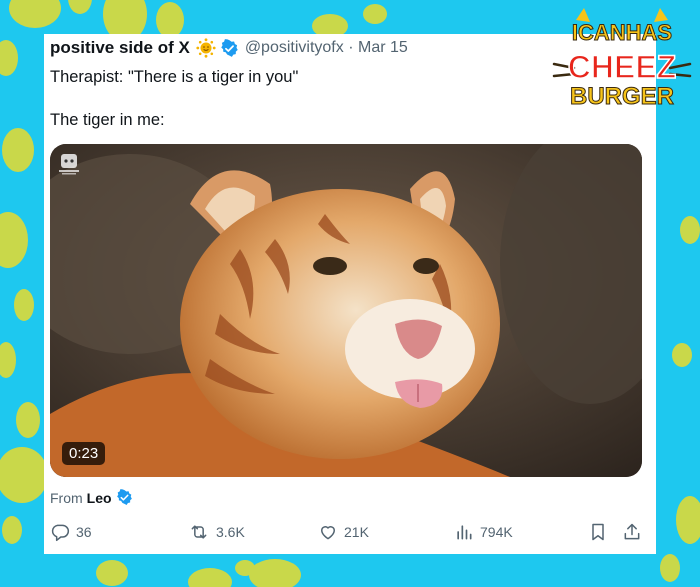 The width and height of the screenshot is (700, 587). Describe the element at coordinates (120, 48) in the screenshot. I see `author-name: positive side of X` at that location.